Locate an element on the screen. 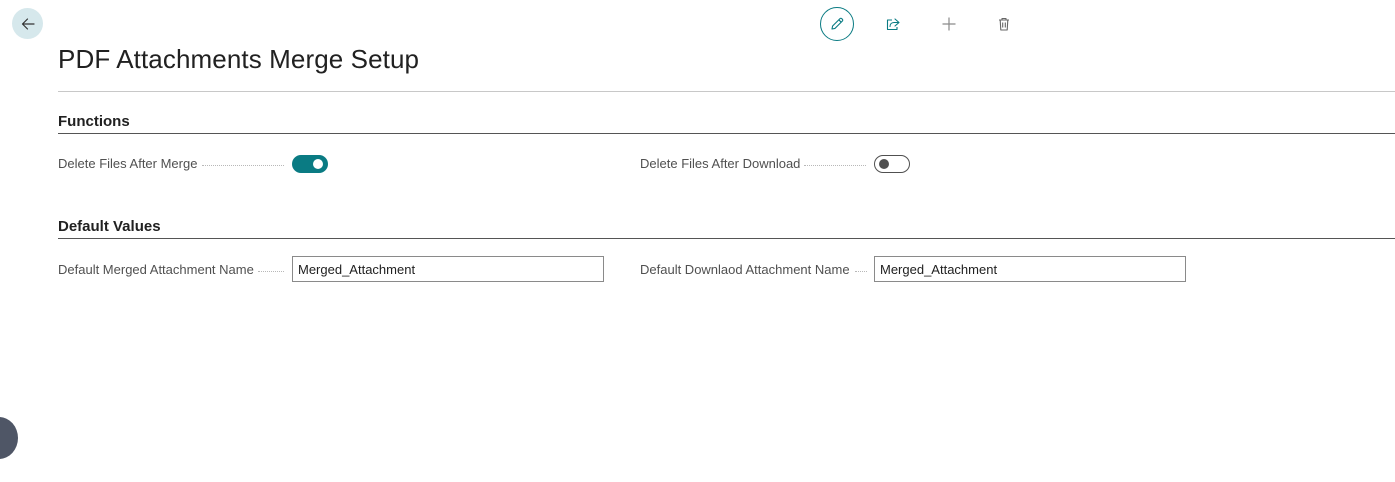 The height and width of the screenshot is (482, 1395). share-button is located at coordinates (893, 24).